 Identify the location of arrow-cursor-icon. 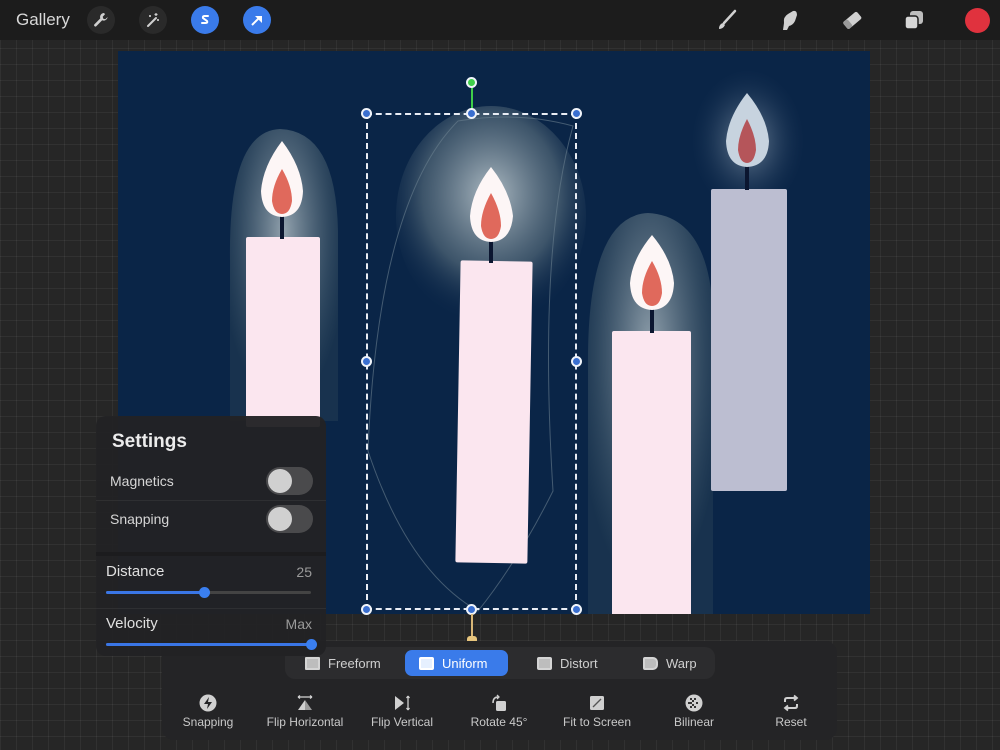
(256, 21).